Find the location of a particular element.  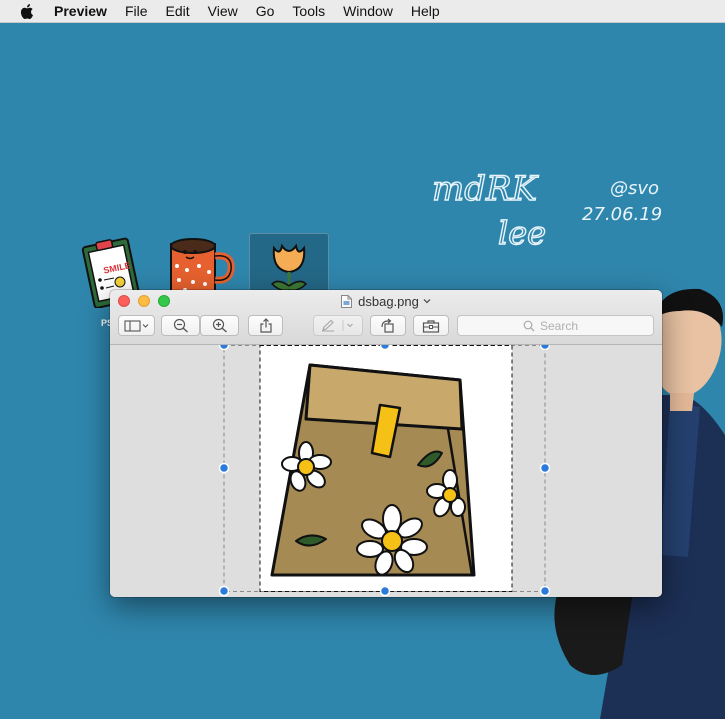

coffee-mug-icon is located at coordinates (201, 266).